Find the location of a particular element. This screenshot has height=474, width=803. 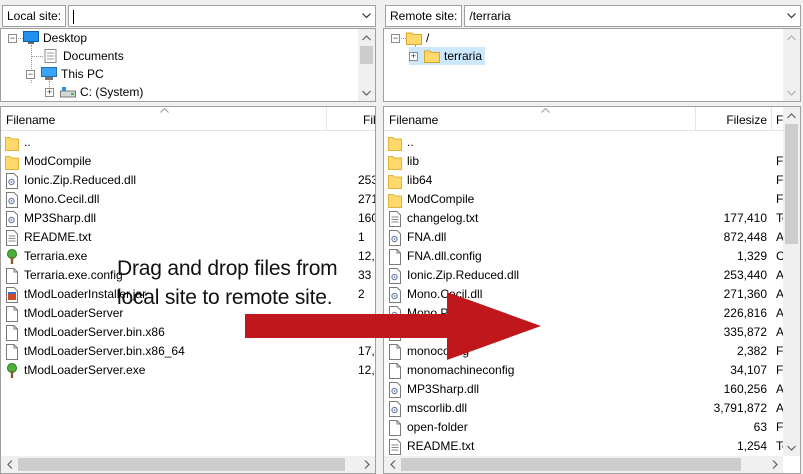

remote-directory-tree: − / + terraria is located at coordinates (592, 65).